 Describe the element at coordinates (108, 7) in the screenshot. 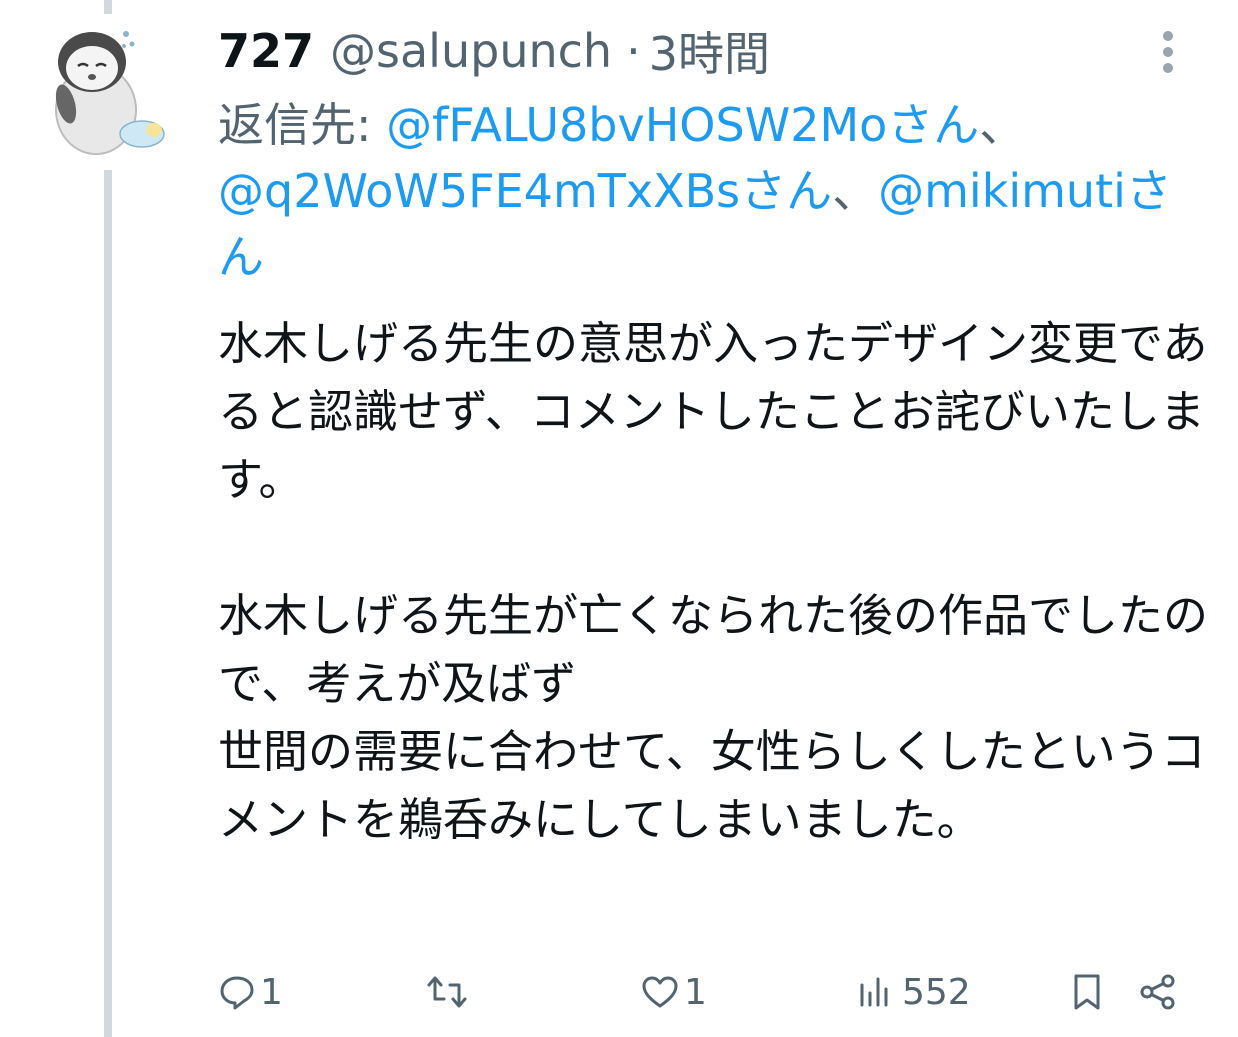

I see `thread-line-top` at that location.